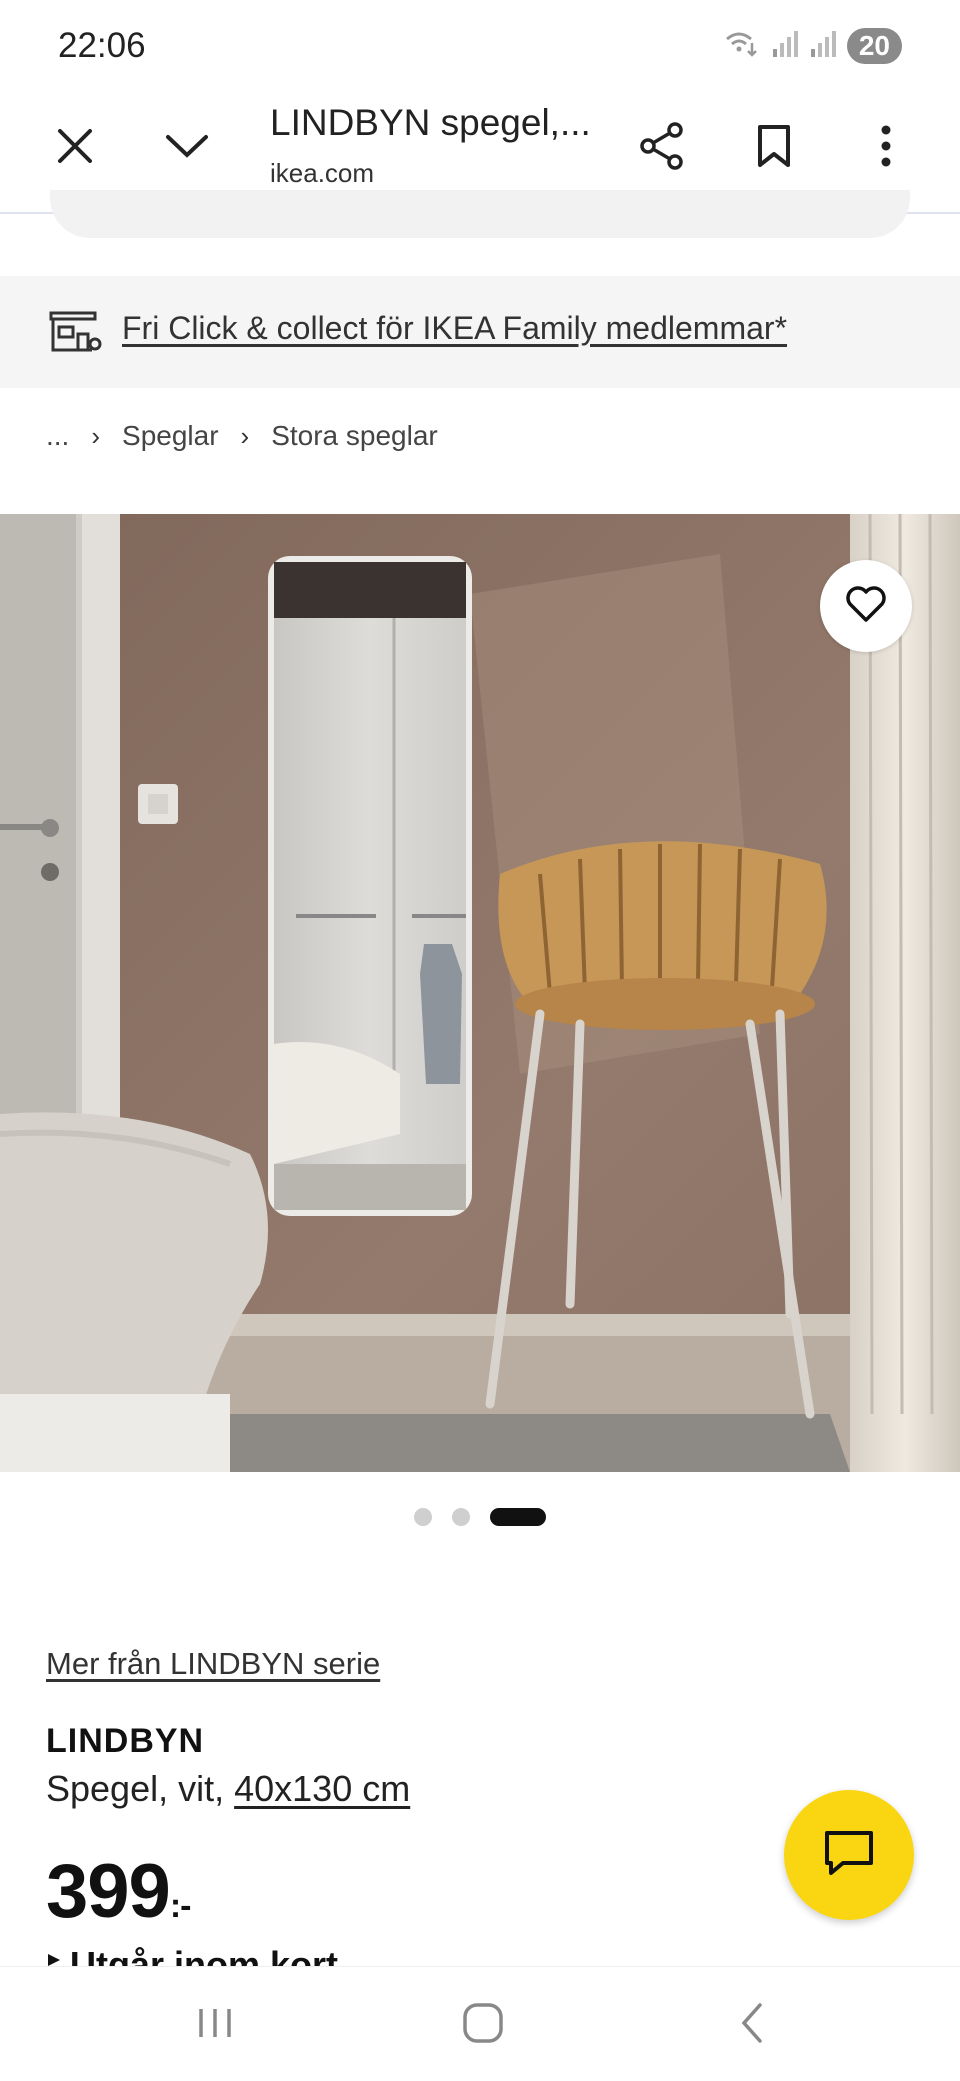 This screenshot has width=960, height=2081. I want to click on image-carousel-indicator, so click(480, 1517).